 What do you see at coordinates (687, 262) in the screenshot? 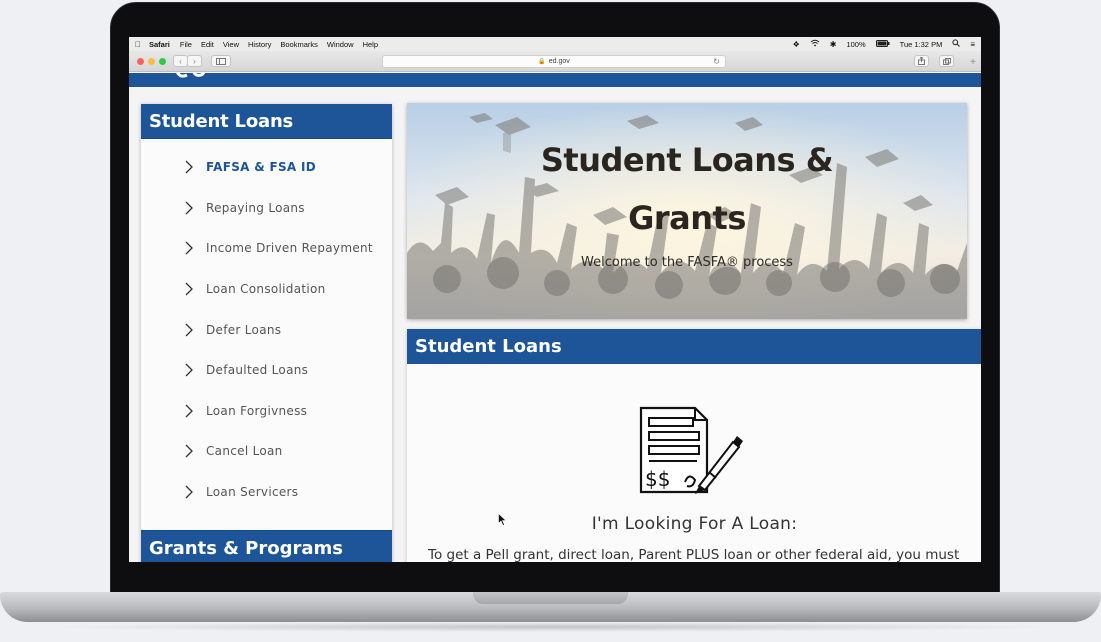
I see `hero-subtitle: Welcome to the FASFA® process` at bounding box center [687, 262].